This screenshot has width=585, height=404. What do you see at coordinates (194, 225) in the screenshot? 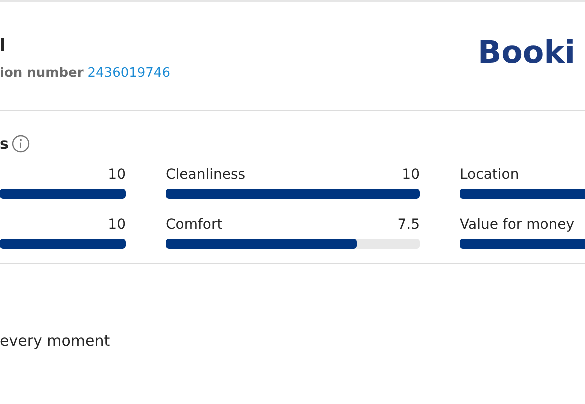
I see `score-label: Comfort` at bounding box center [194, 225].